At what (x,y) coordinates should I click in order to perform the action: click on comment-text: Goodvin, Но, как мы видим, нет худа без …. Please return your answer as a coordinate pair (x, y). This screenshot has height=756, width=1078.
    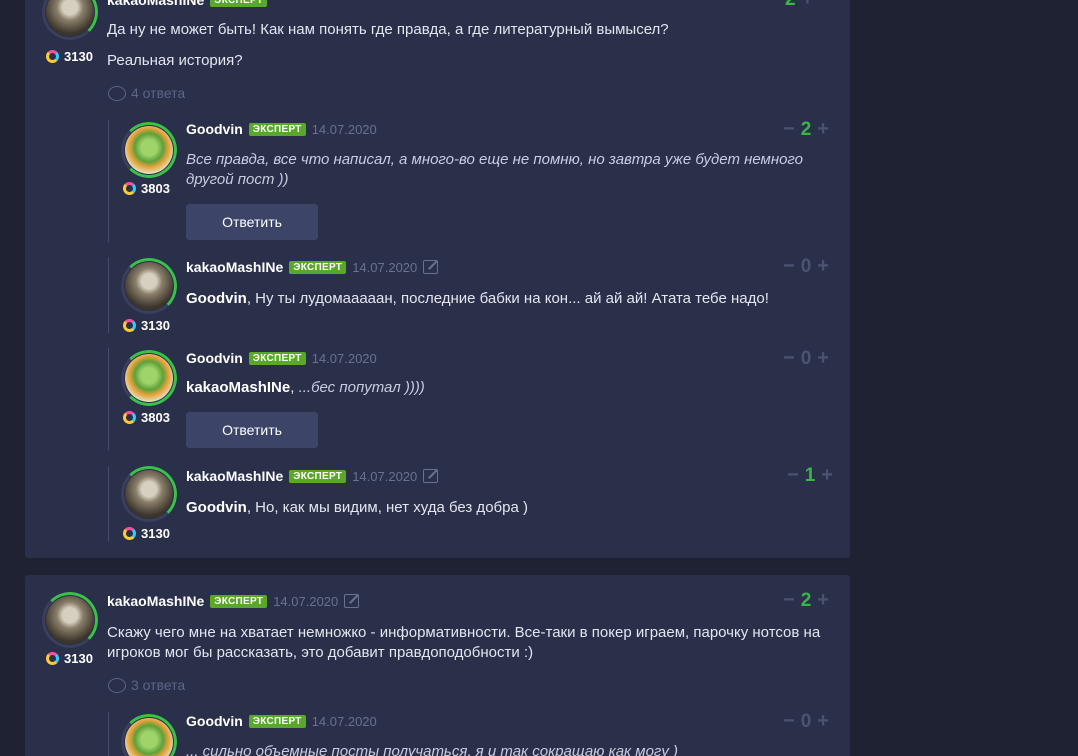
    Looking at the image, I should click on (357, 507).